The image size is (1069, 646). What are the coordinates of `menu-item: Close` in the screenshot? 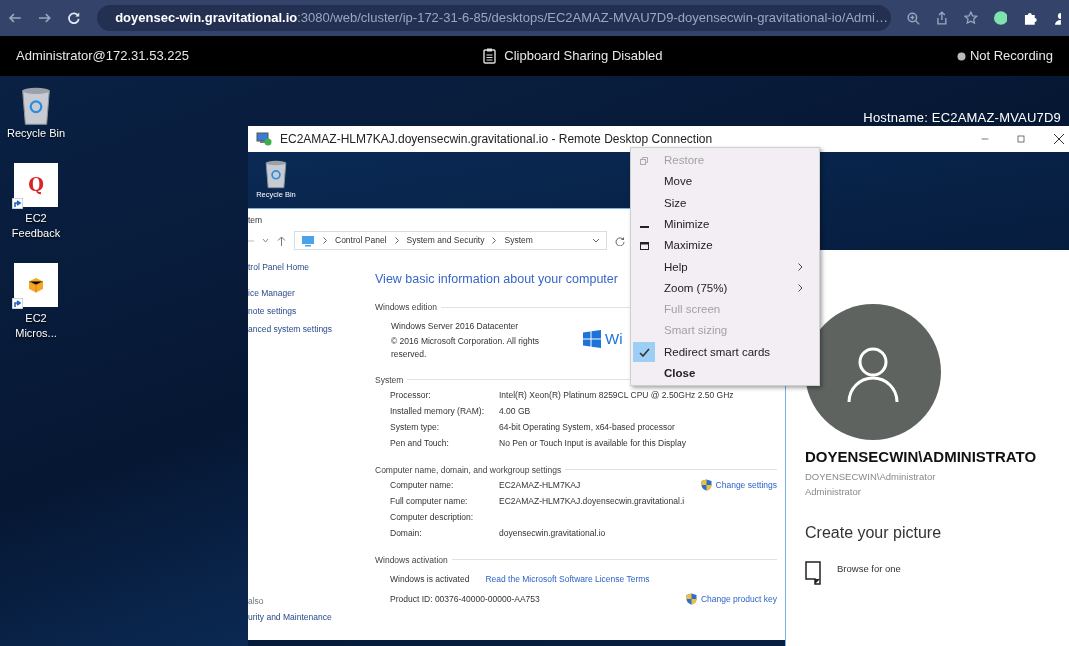 It's located at (725, 373).